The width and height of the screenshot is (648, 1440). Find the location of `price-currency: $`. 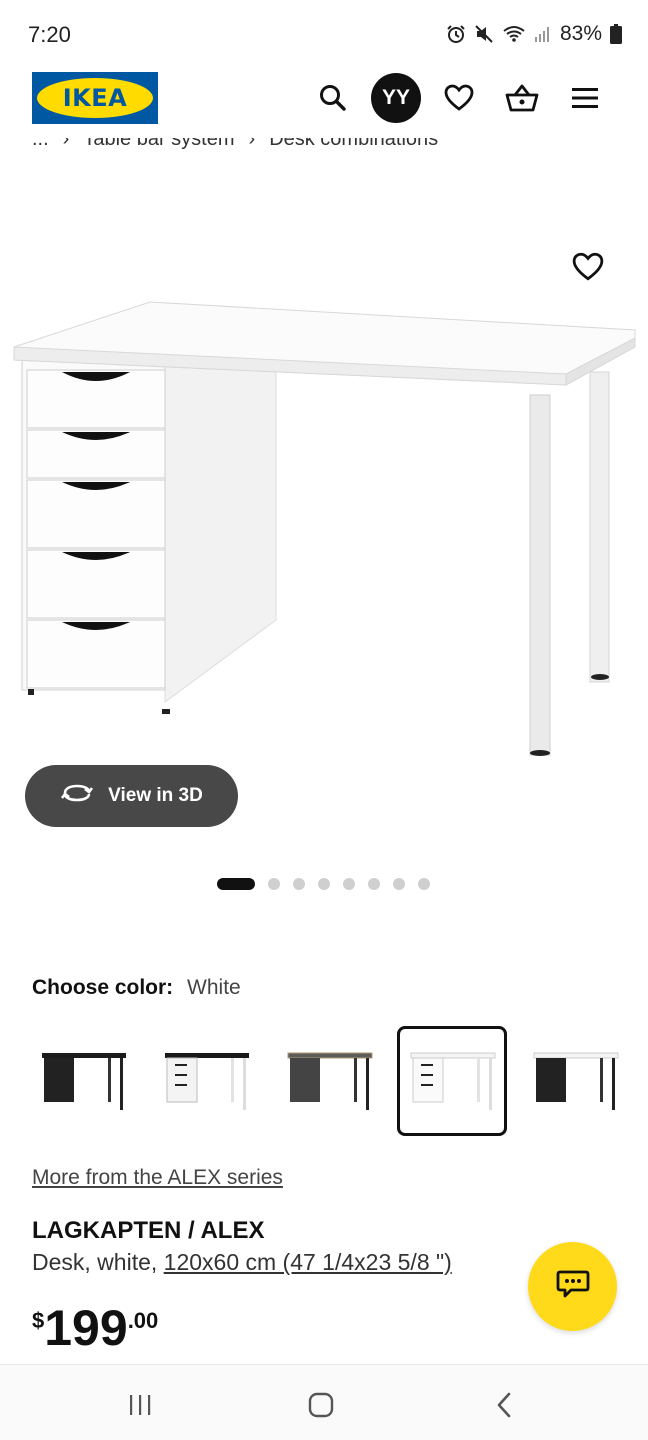

price-currency: $ is located at coordinates (38, 1320).